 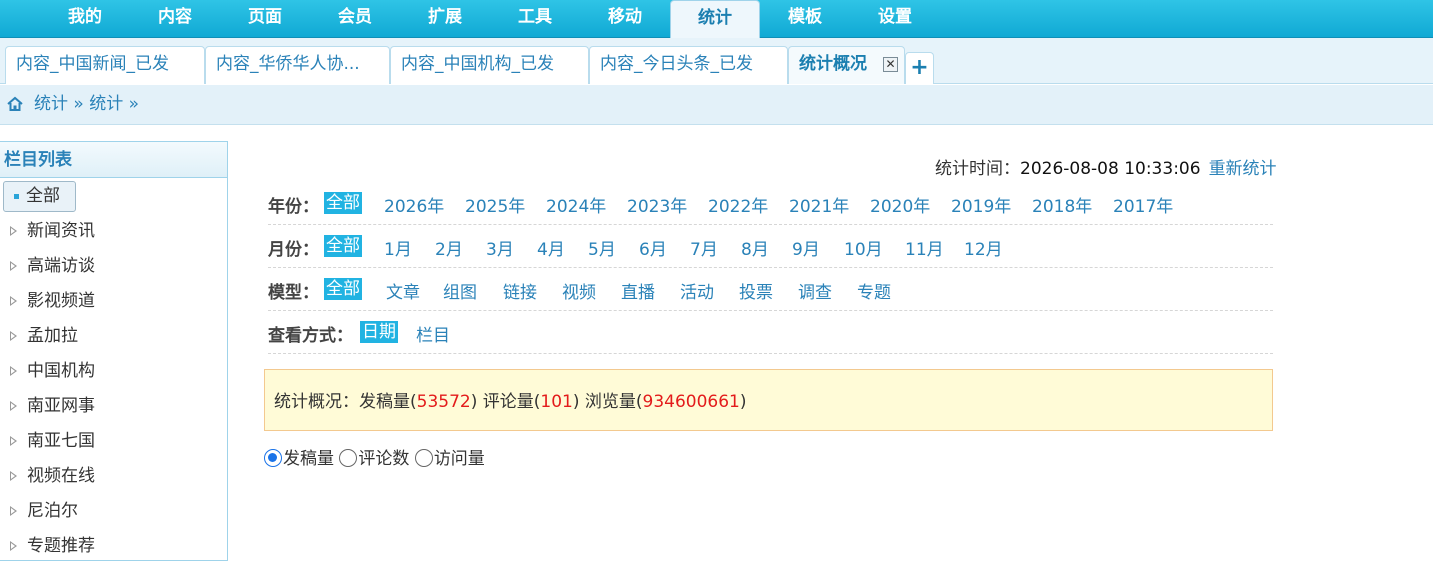 What do you see at coordinates (449, 247) in the screenshot?
I see `month-option: 2月` at bounding box center [449, 247].